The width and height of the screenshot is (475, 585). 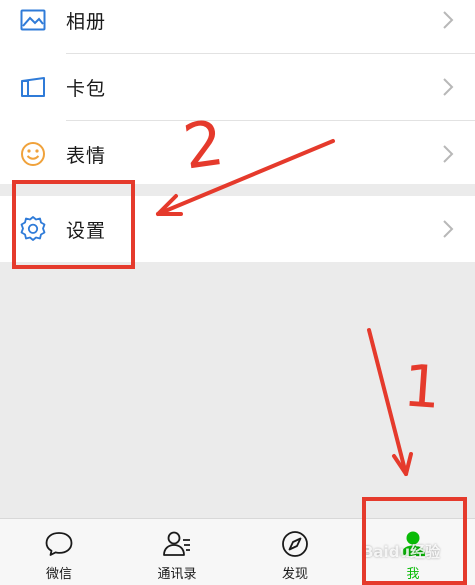 What do you see at coordinates (237, 26) in the screenshot?
I see `menu-item-album: 相册` at bounding box center [237, 26].